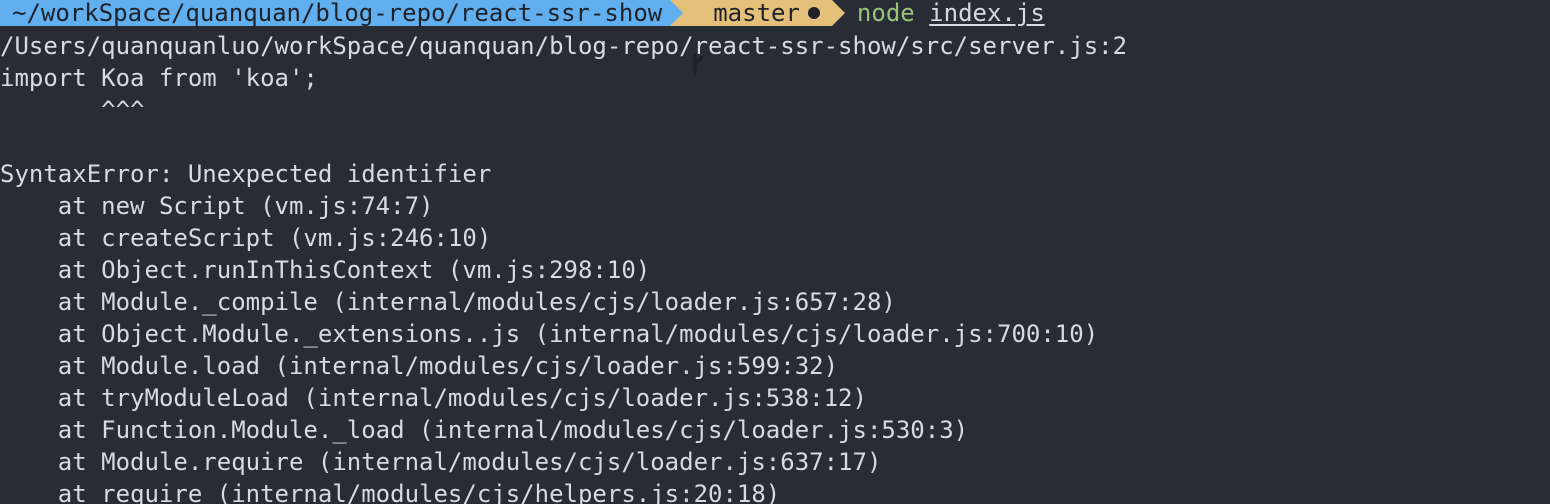  Describe the element at coordinates (885, 13) in the screenshot. I see `command-name: node` at that location.